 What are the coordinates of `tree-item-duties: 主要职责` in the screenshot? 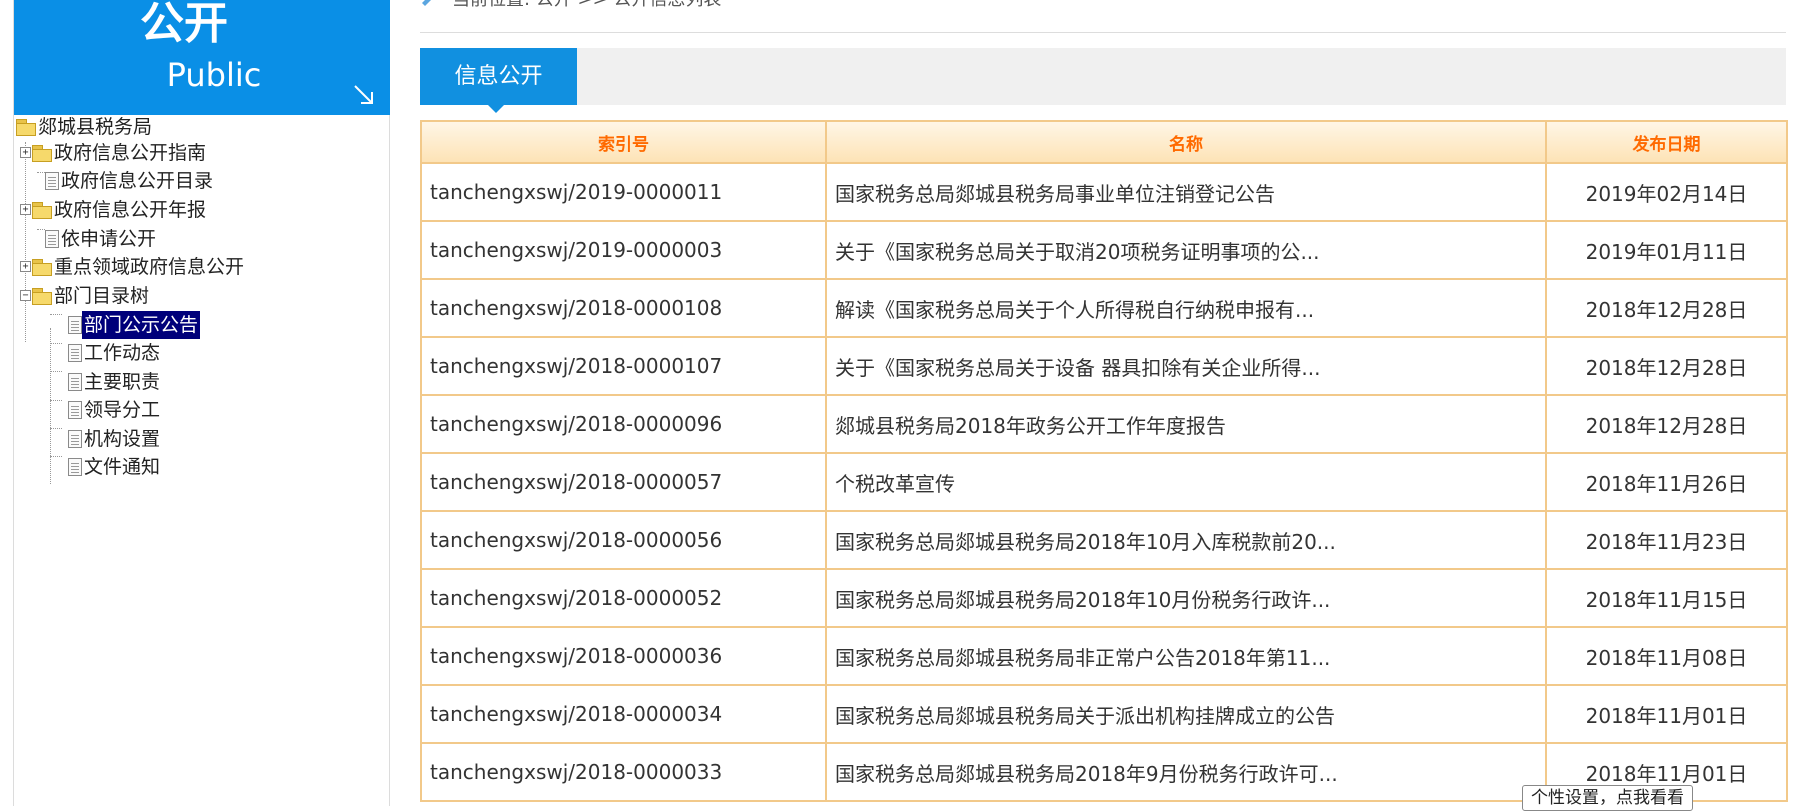 It's located at (115, 381).